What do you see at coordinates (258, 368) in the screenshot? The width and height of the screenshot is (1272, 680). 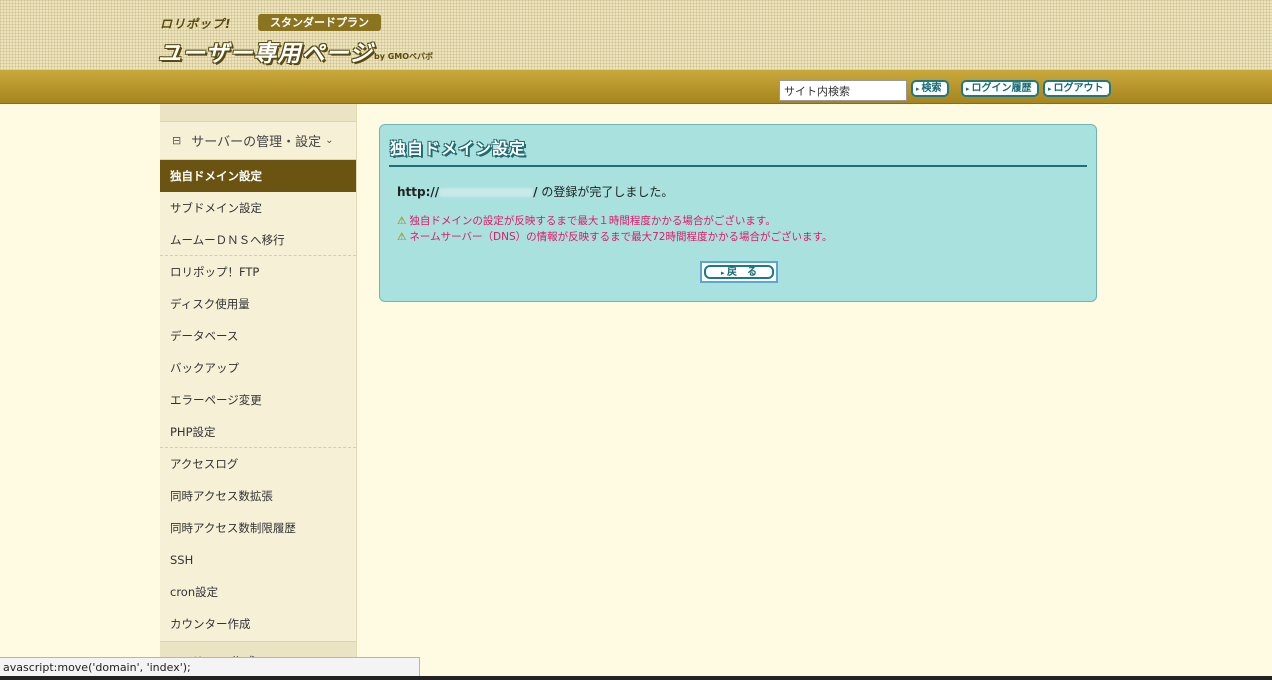 I see `sidebar-item-backup: バックアップ` at bounding box center [258, 368].